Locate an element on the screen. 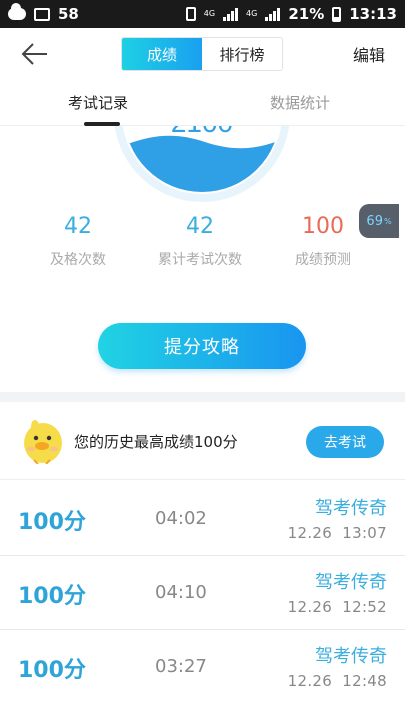  percent-value: 69 is located at coordinates (374, 221).